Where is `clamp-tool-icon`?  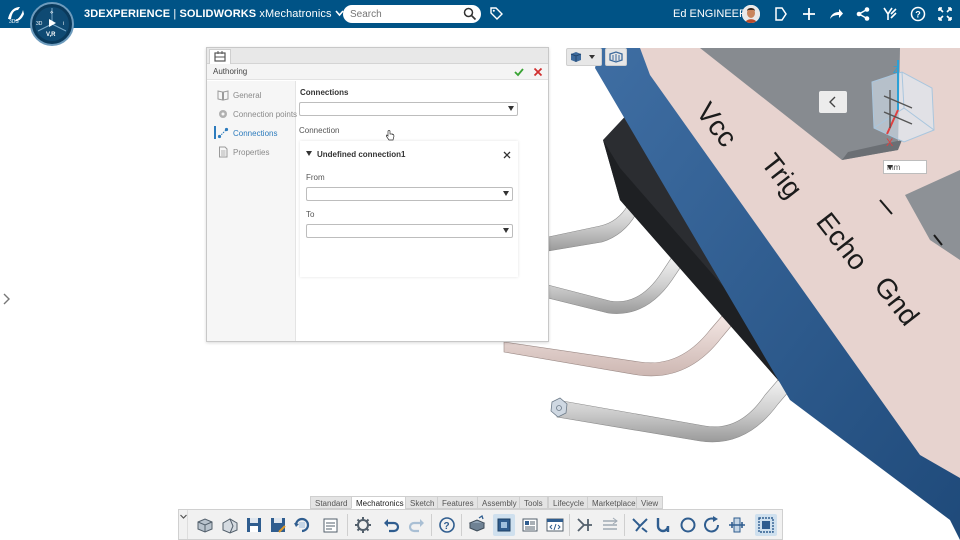
clamp-tool-icon is located at coordinates (737, 525).